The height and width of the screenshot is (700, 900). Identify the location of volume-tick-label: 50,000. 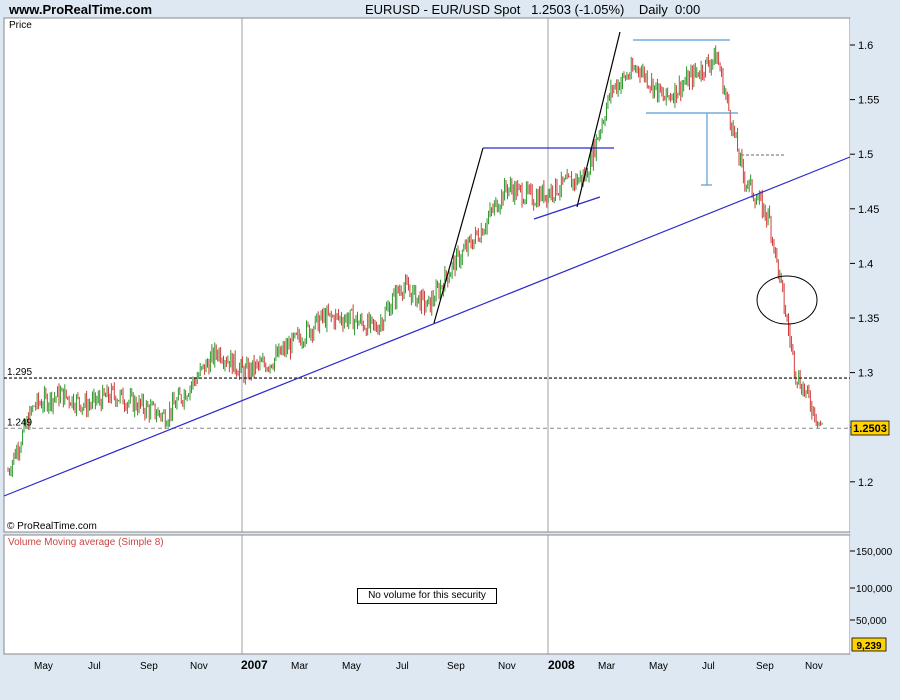
(871, 621).